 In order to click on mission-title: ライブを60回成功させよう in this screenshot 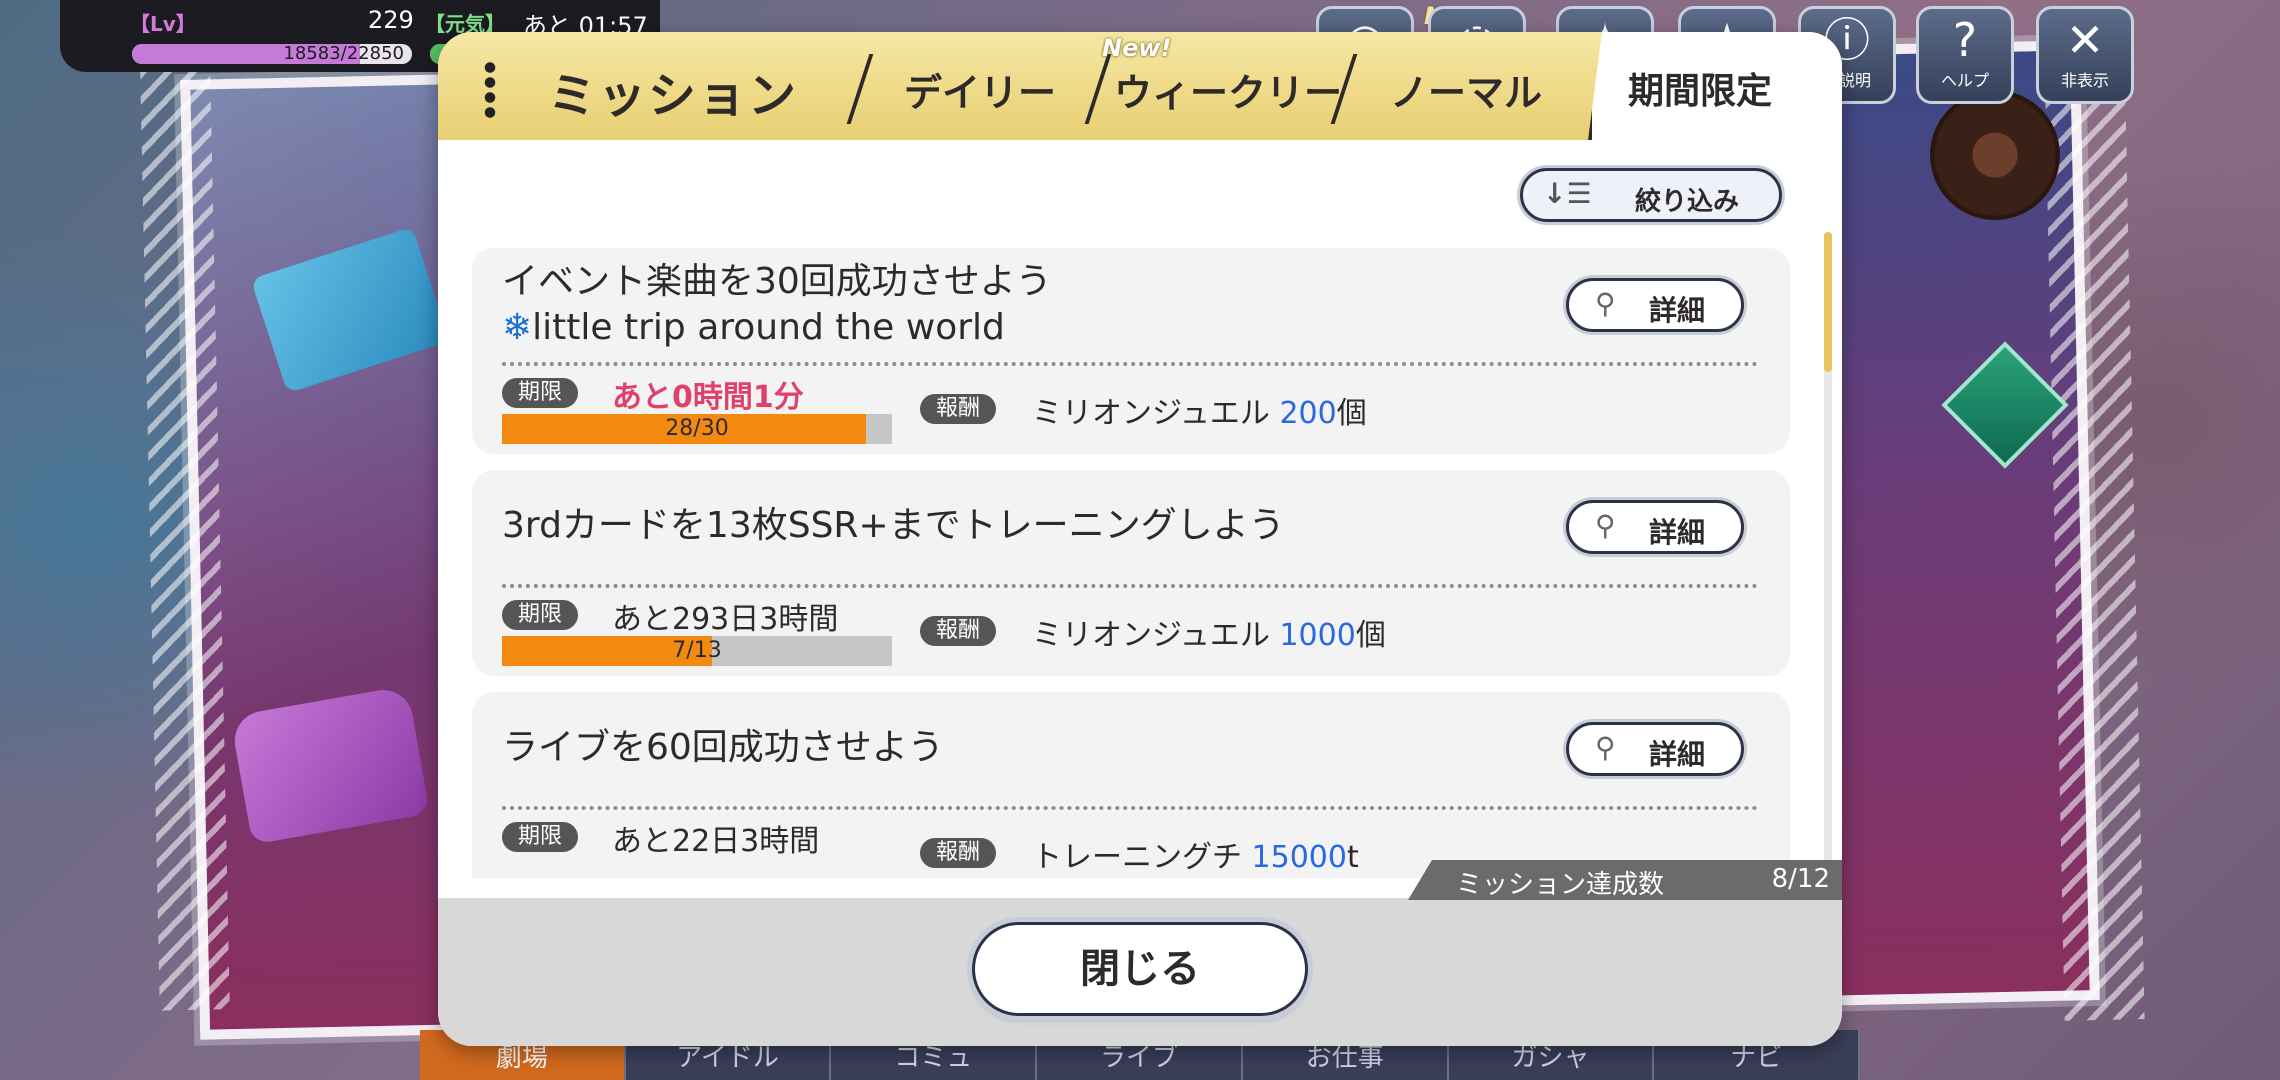, I will do `click(723, 747)`.